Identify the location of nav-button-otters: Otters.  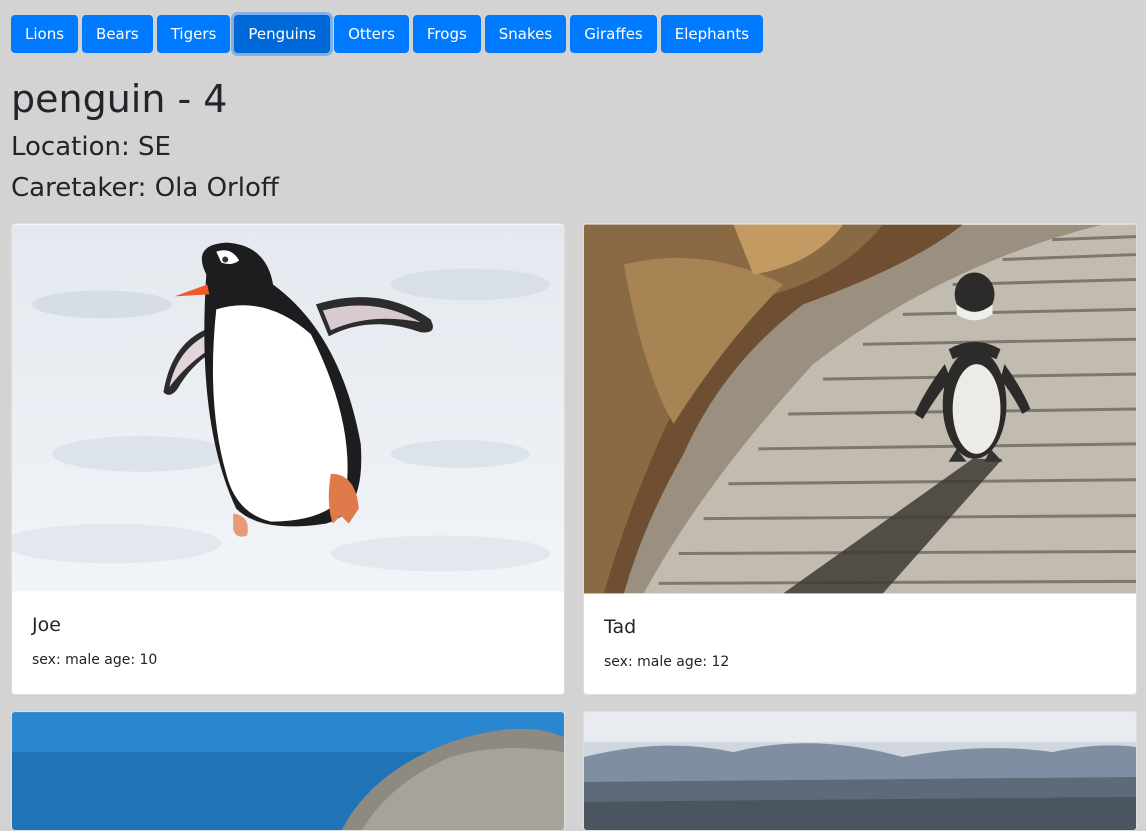
(371, 34).